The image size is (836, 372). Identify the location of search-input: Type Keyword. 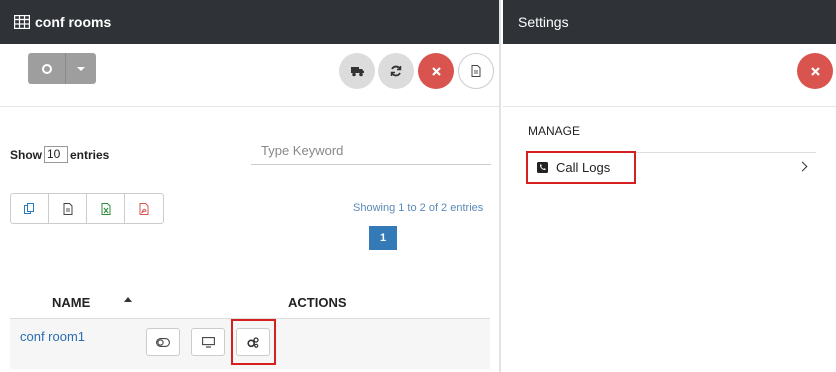
(371, 151).